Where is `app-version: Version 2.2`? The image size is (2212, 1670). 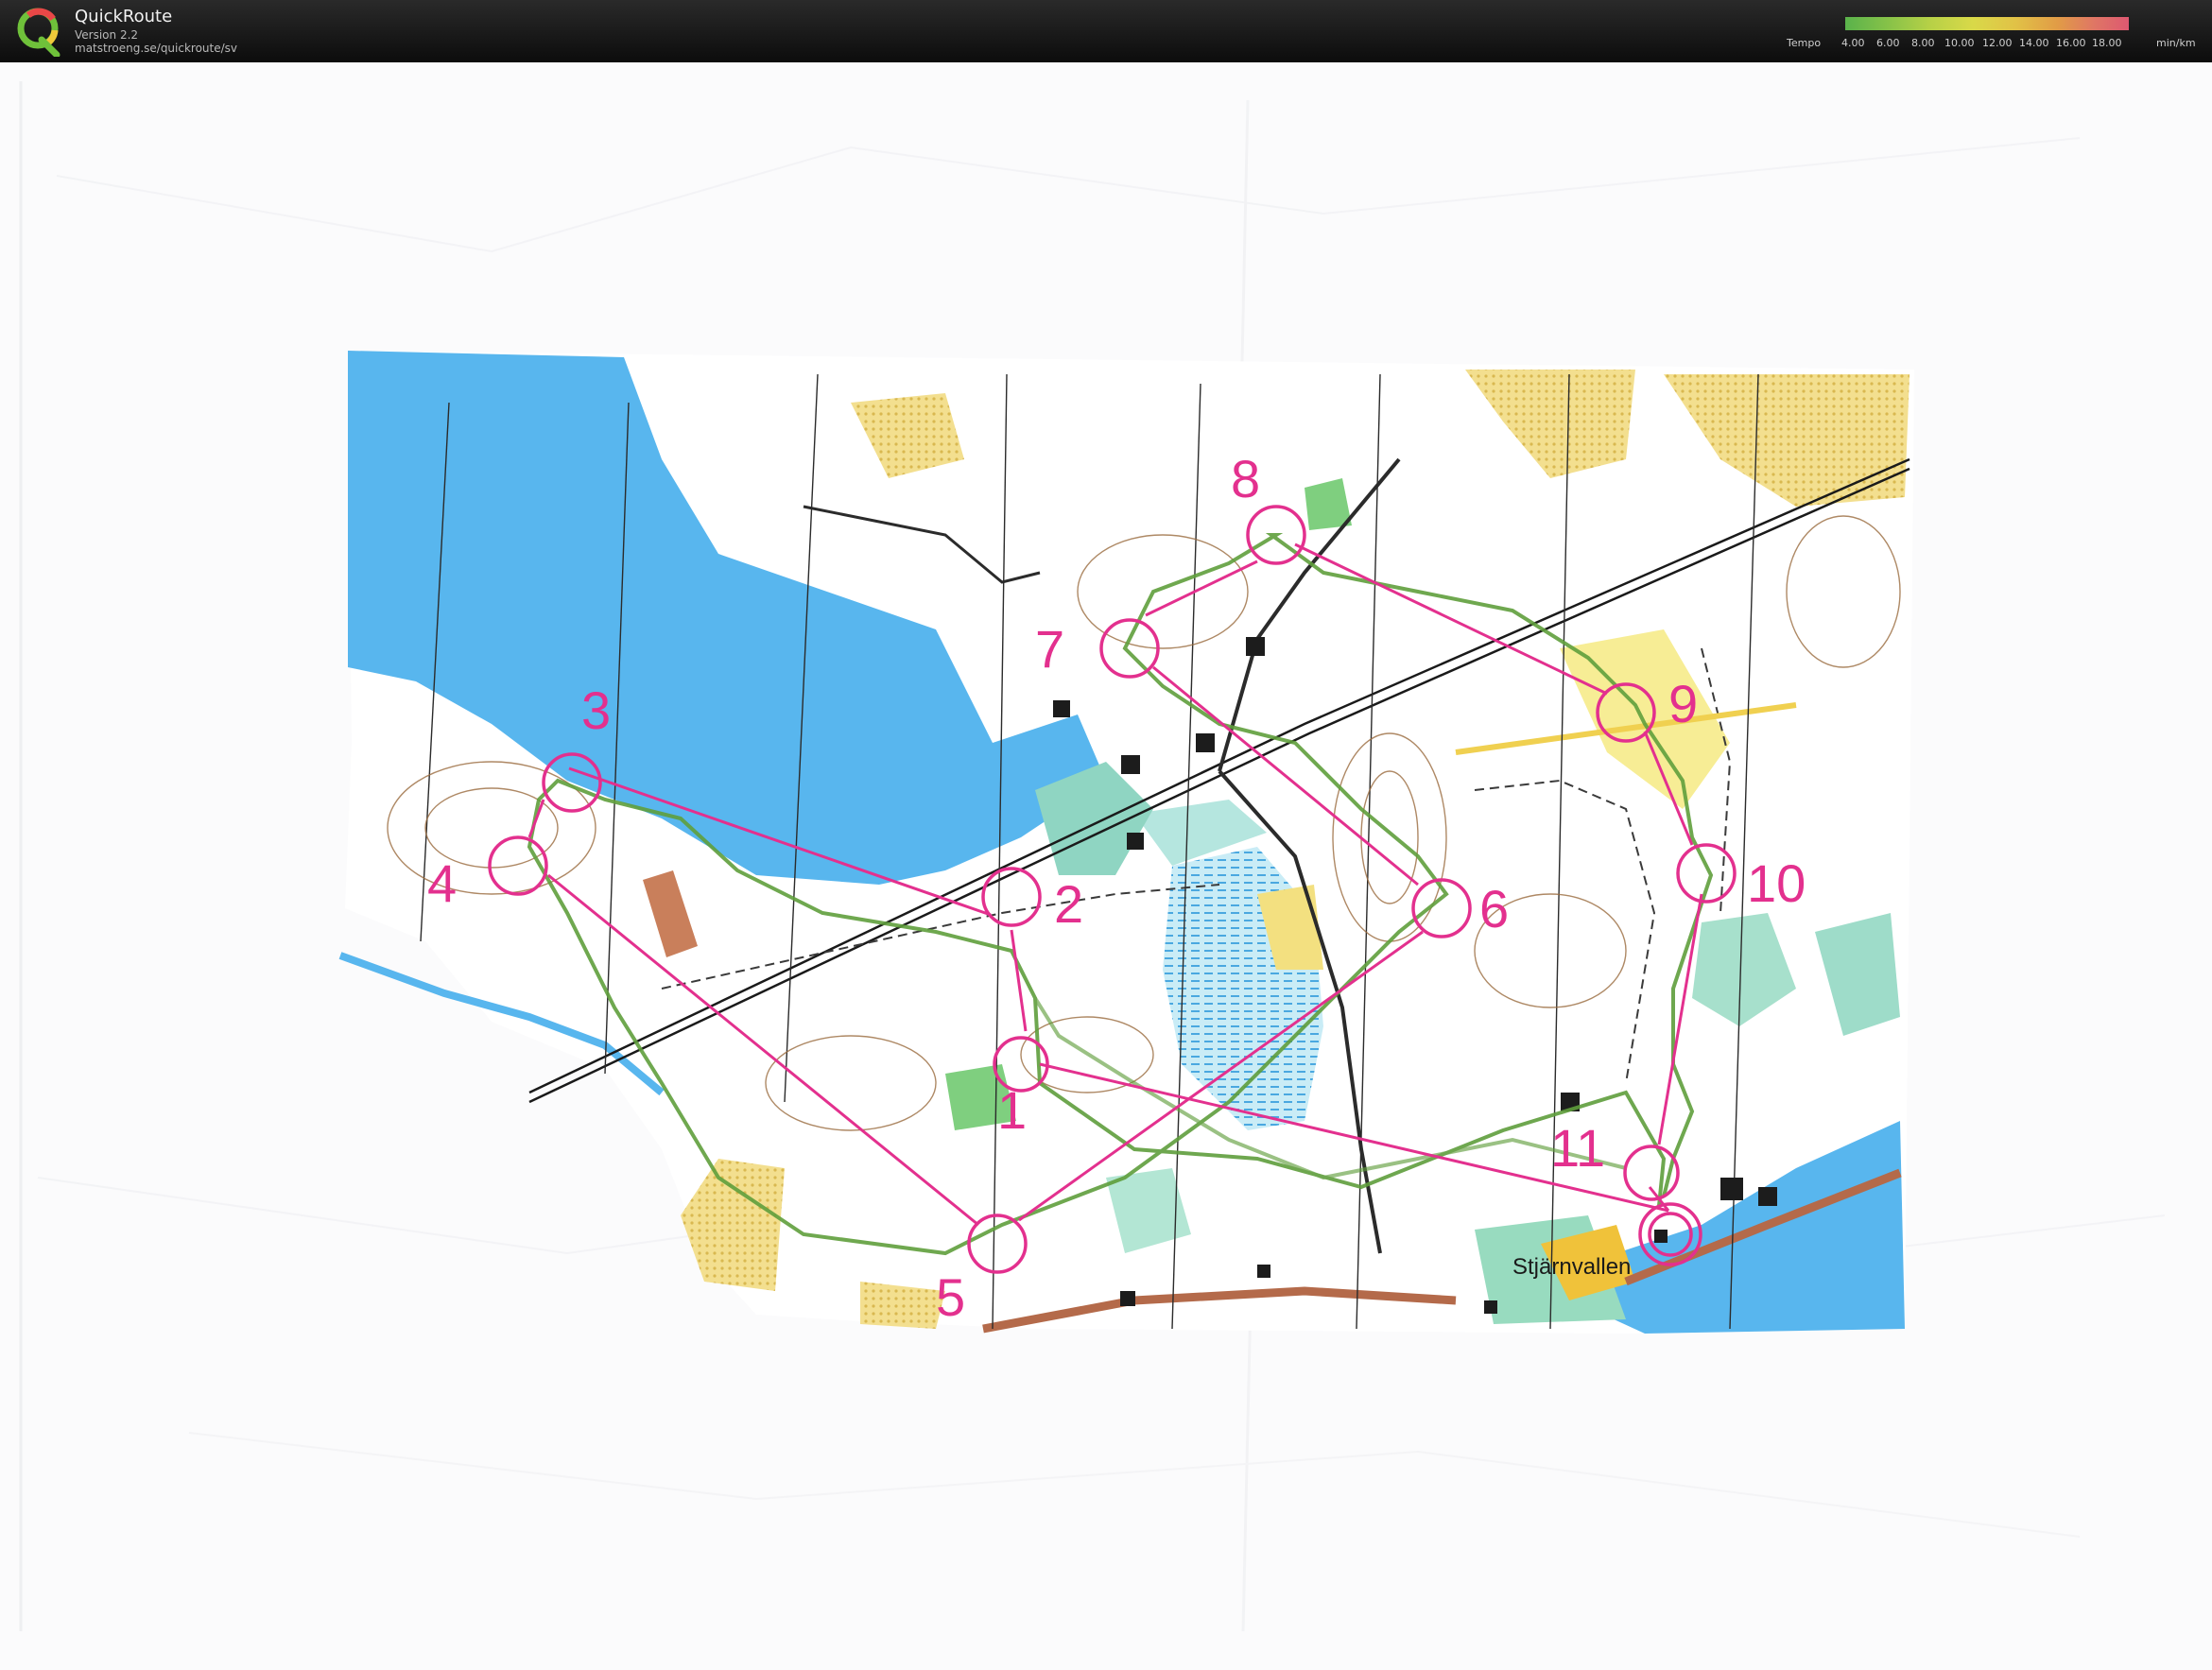 app-version: Version 2.2 is located at coordinates (107, 35).